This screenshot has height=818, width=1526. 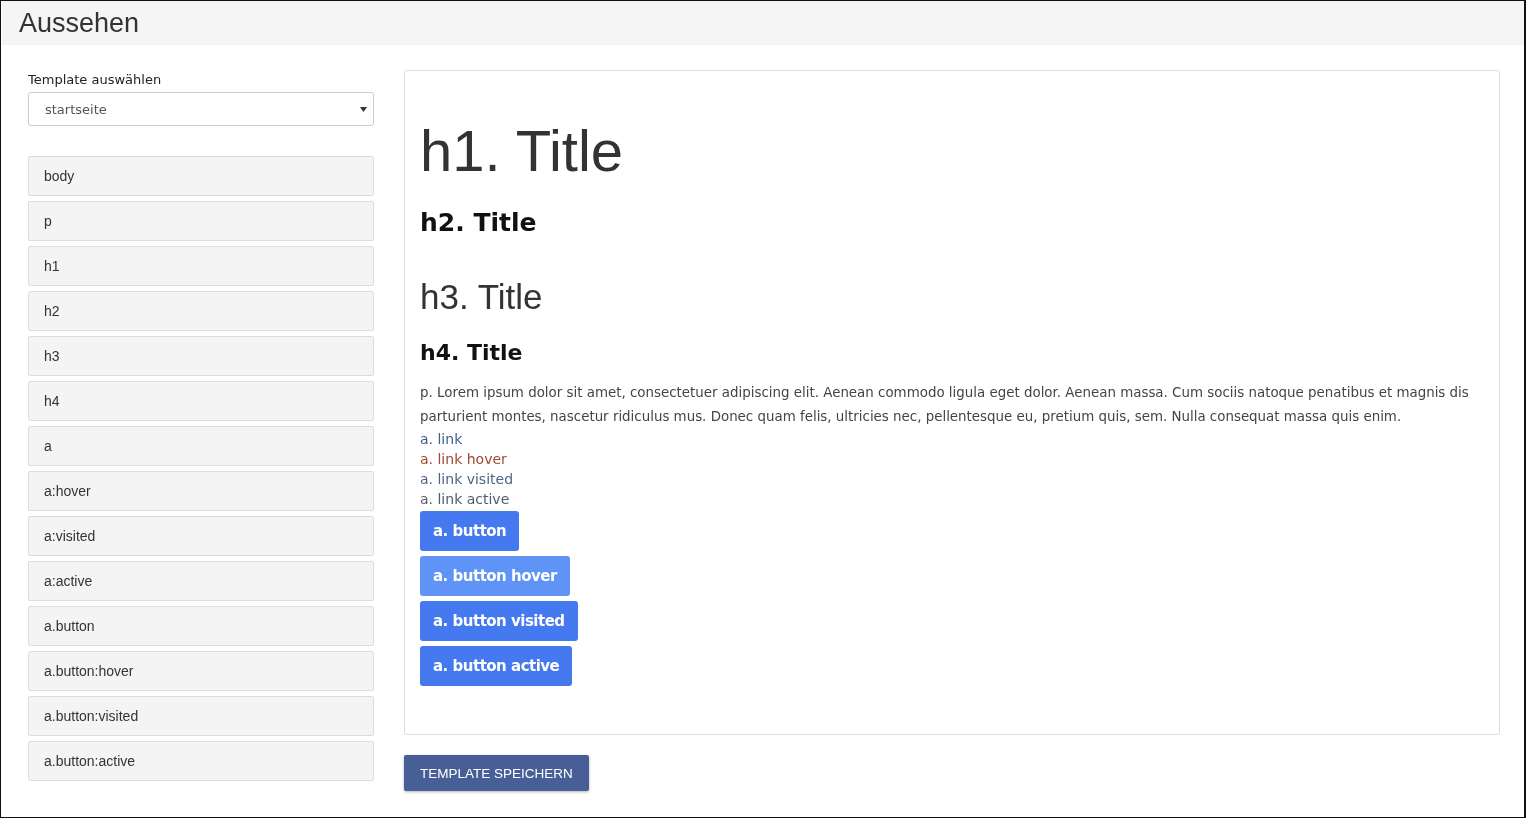 I want to click on element-list-item: a.button:hover, so click(x=201, y=671).